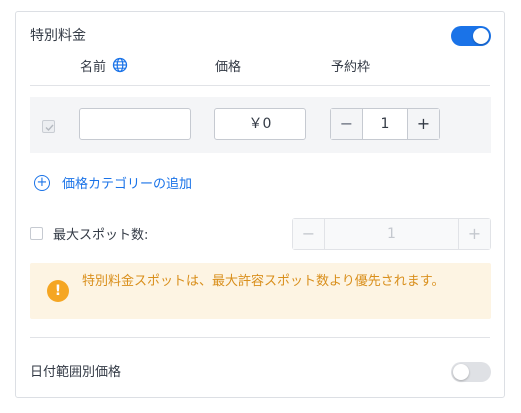 The width and height of the screenshot is (521, 413). I want to click on max-spots-increment-button: +, so click(474, 234).